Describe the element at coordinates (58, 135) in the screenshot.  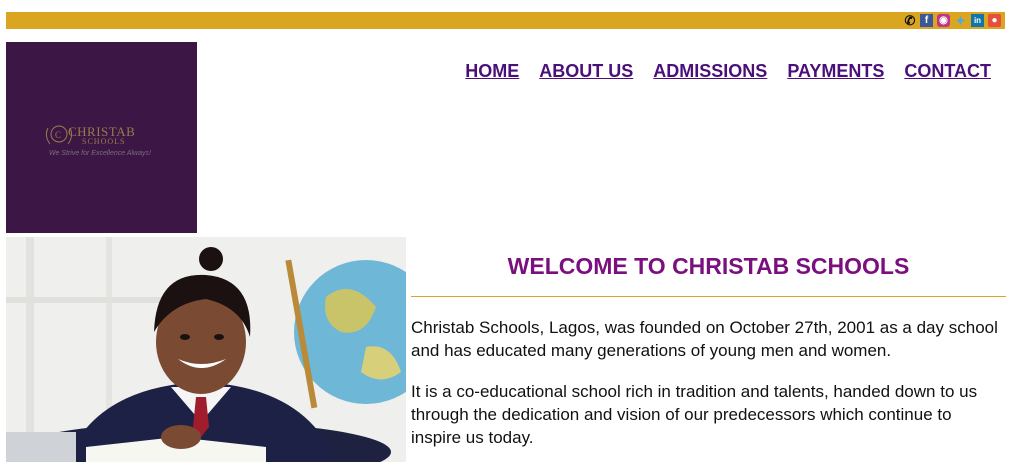
I see `svg-text: C` at that location.